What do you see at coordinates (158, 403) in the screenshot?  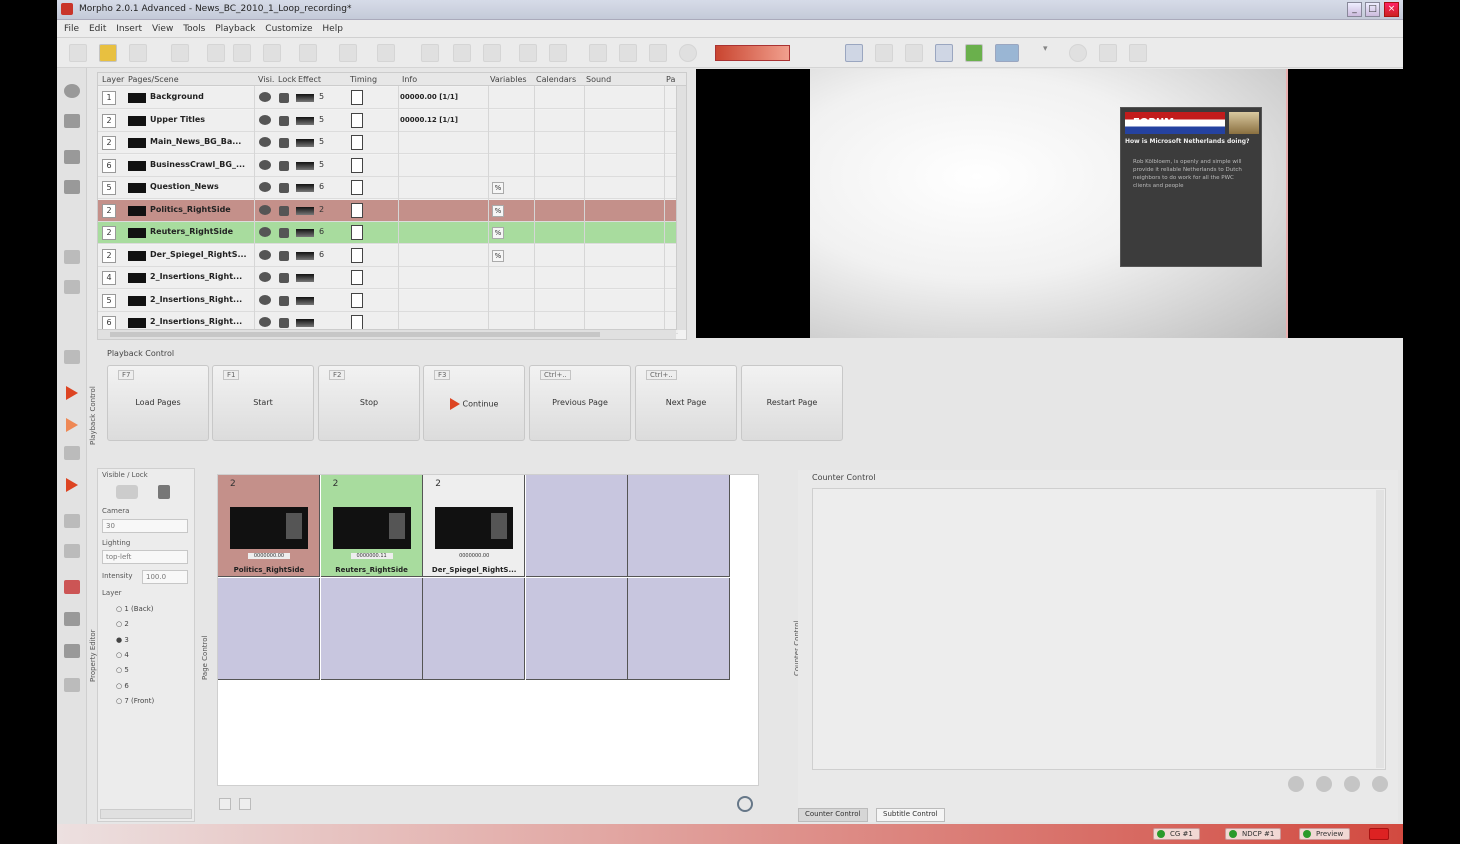 I see `playback-button-load-pages: F7 Load Pages` at bounding box center [158, 403].